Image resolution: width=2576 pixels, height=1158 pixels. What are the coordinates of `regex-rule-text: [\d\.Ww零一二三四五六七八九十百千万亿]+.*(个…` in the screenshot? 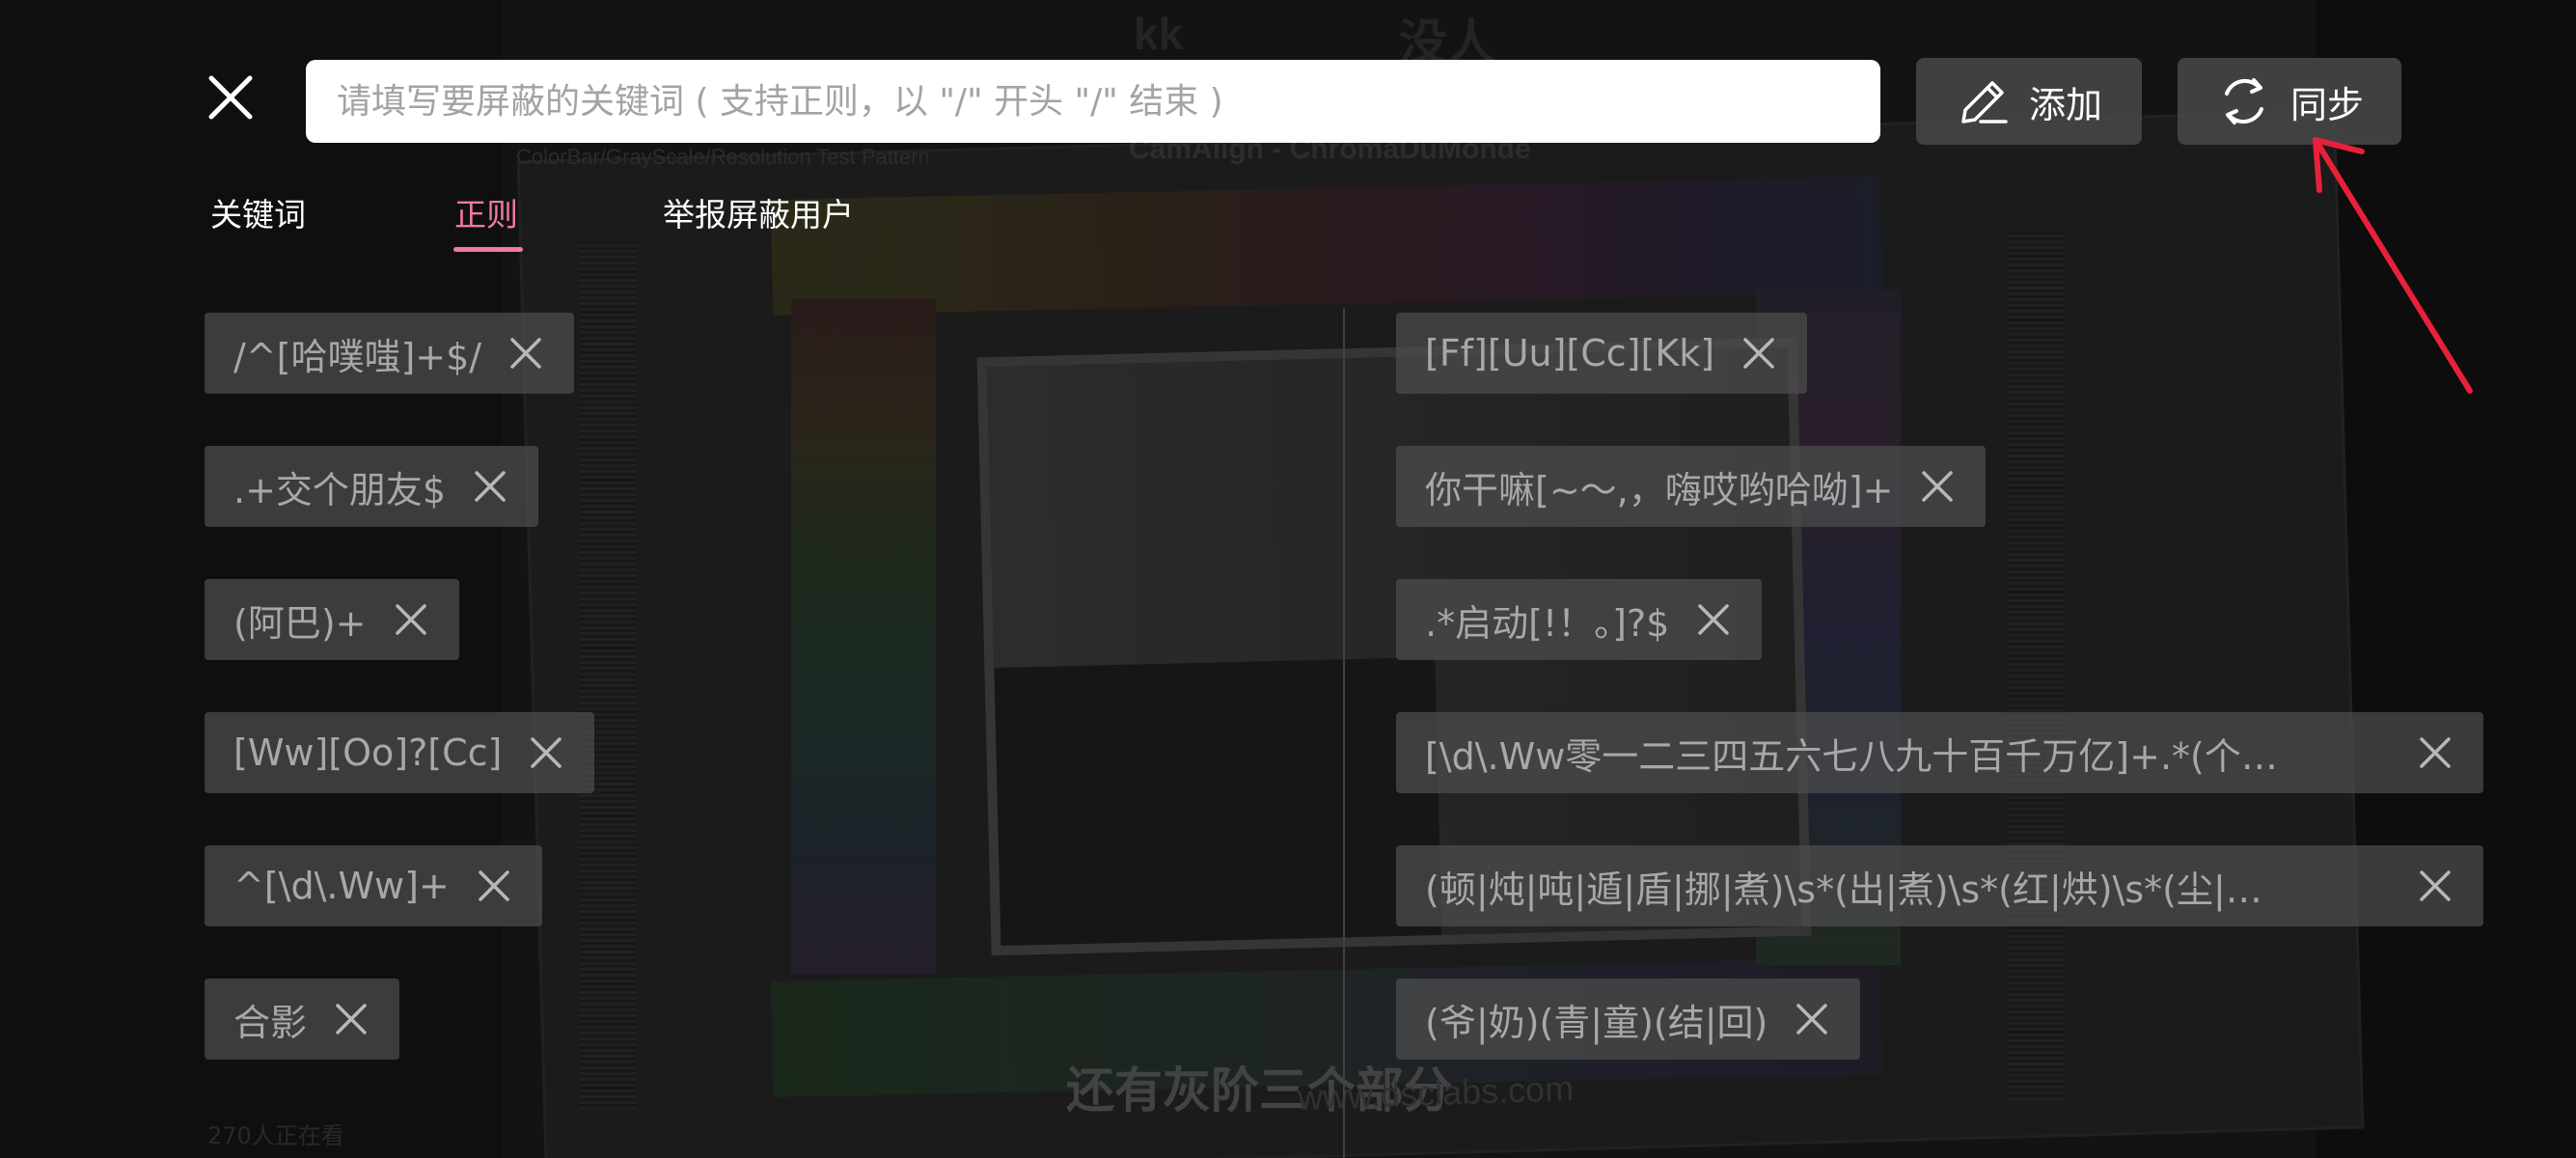 It's located at (1852, 756).